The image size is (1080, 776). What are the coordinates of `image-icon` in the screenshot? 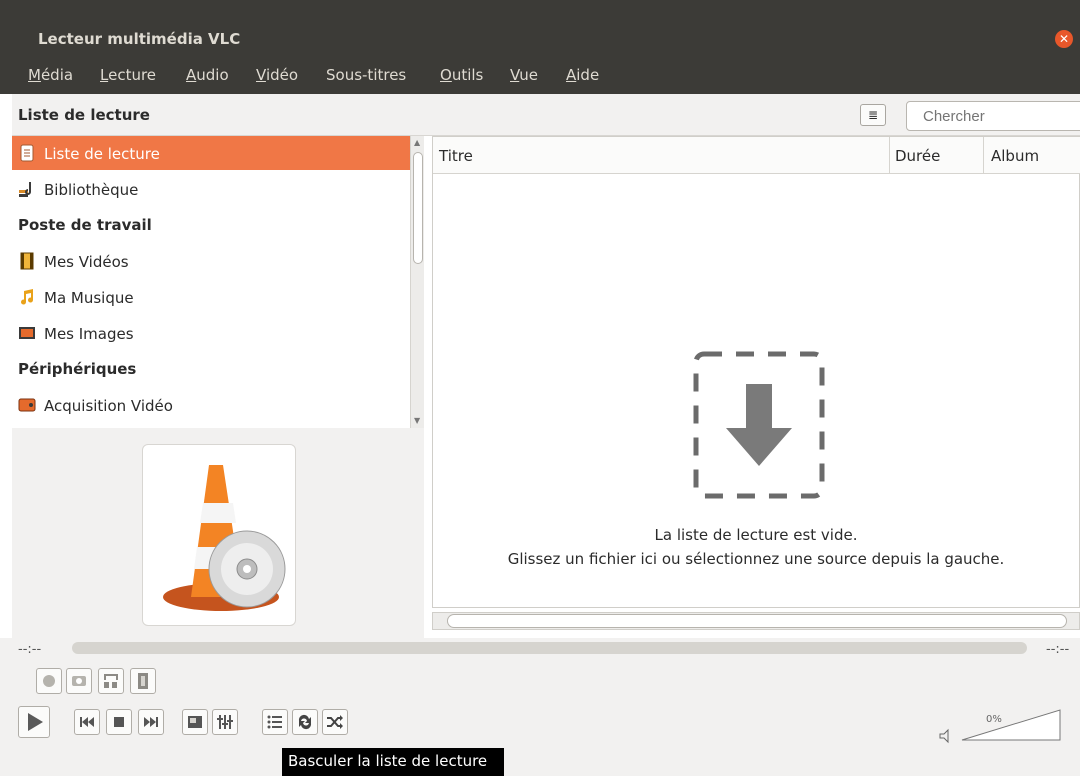 It's located at (27, 333).